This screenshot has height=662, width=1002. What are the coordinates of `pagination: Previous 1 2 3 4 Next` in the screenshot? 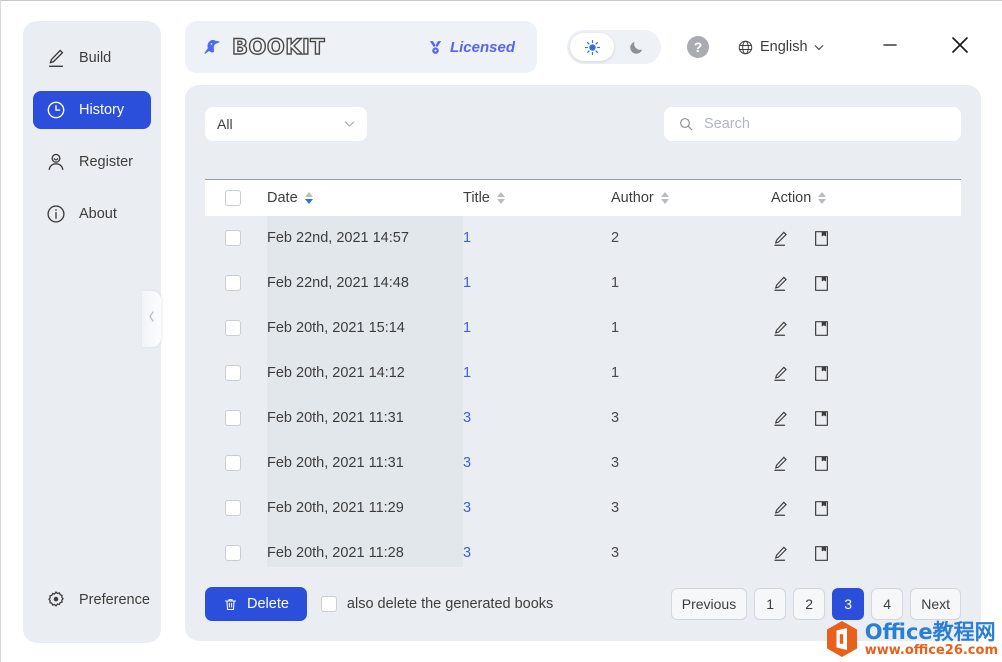 It's located at (815, 604).